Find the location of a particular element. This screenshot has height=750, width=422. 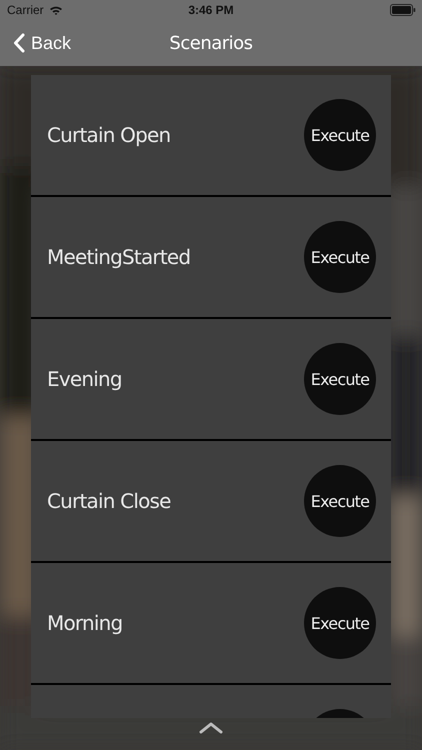

chevron-up-icon is located at coordinates (211, 728).